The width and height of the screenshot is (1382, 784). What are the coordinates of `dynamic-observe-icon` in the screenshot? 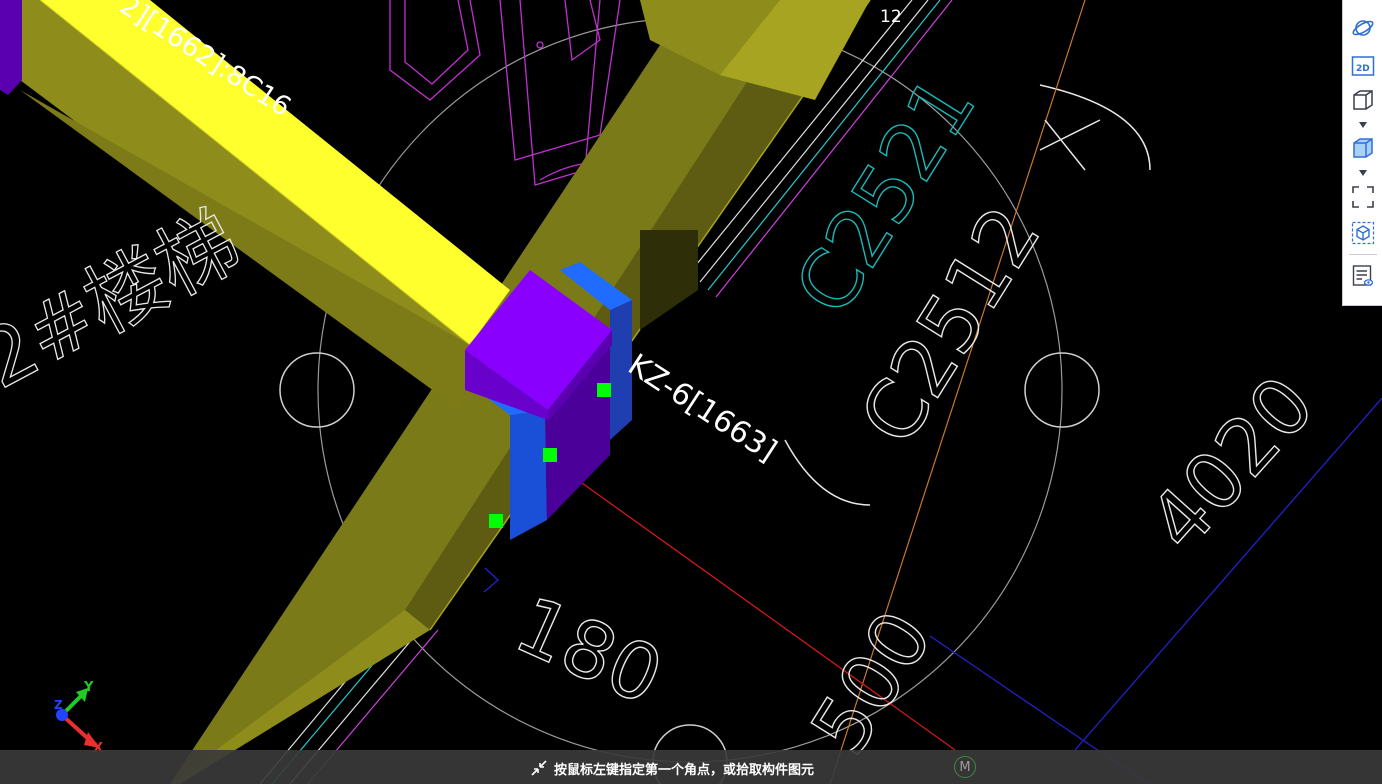 It's located at (1363, 233).